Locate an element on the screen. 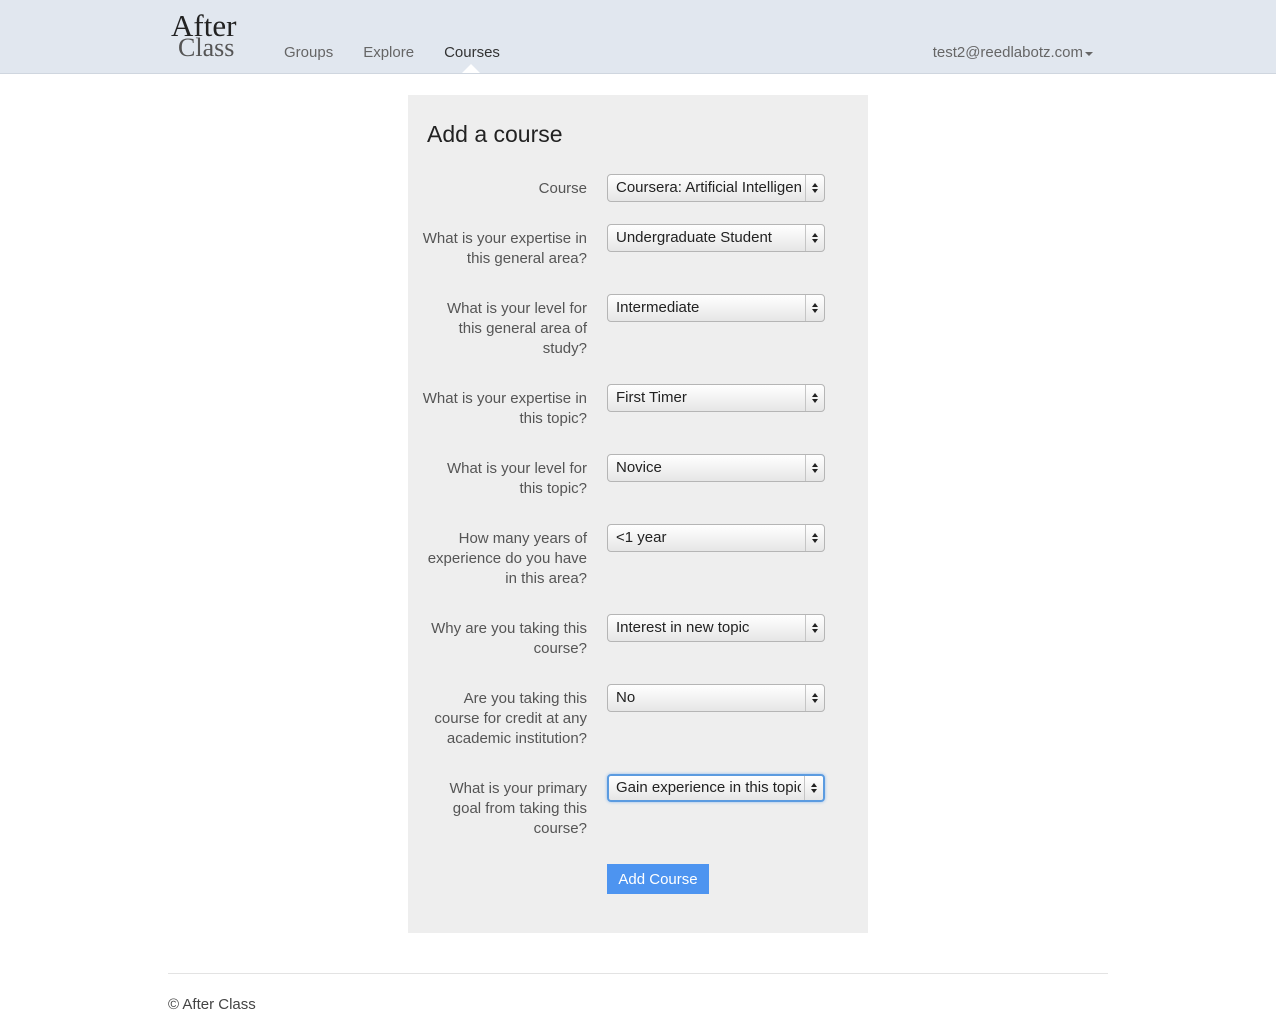  reason-taking-select-value: Interest in new topic is located at coordinates (683, 627).